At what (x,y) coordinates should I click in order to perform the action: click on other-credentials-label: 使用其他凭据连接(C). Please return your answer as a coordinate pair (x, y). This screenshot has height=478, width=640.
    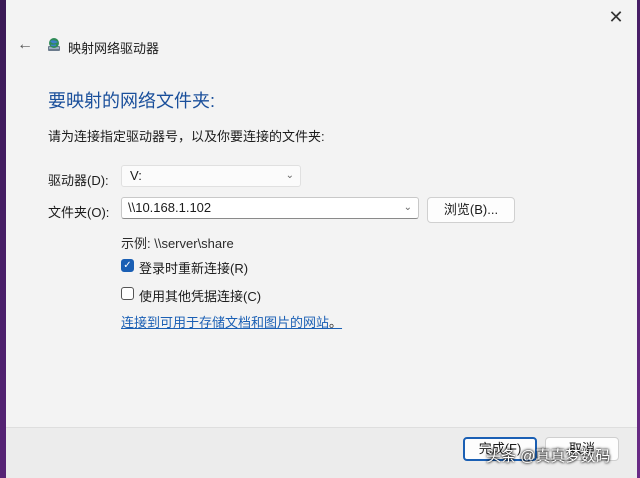
    Looking at the image, I should click on (200, 295).